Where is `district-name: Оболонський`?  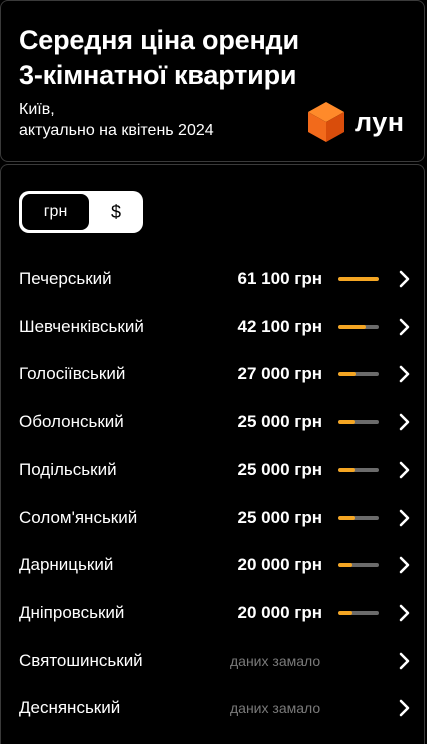
district-name: Оболонський is located at coordinates (71, 422).